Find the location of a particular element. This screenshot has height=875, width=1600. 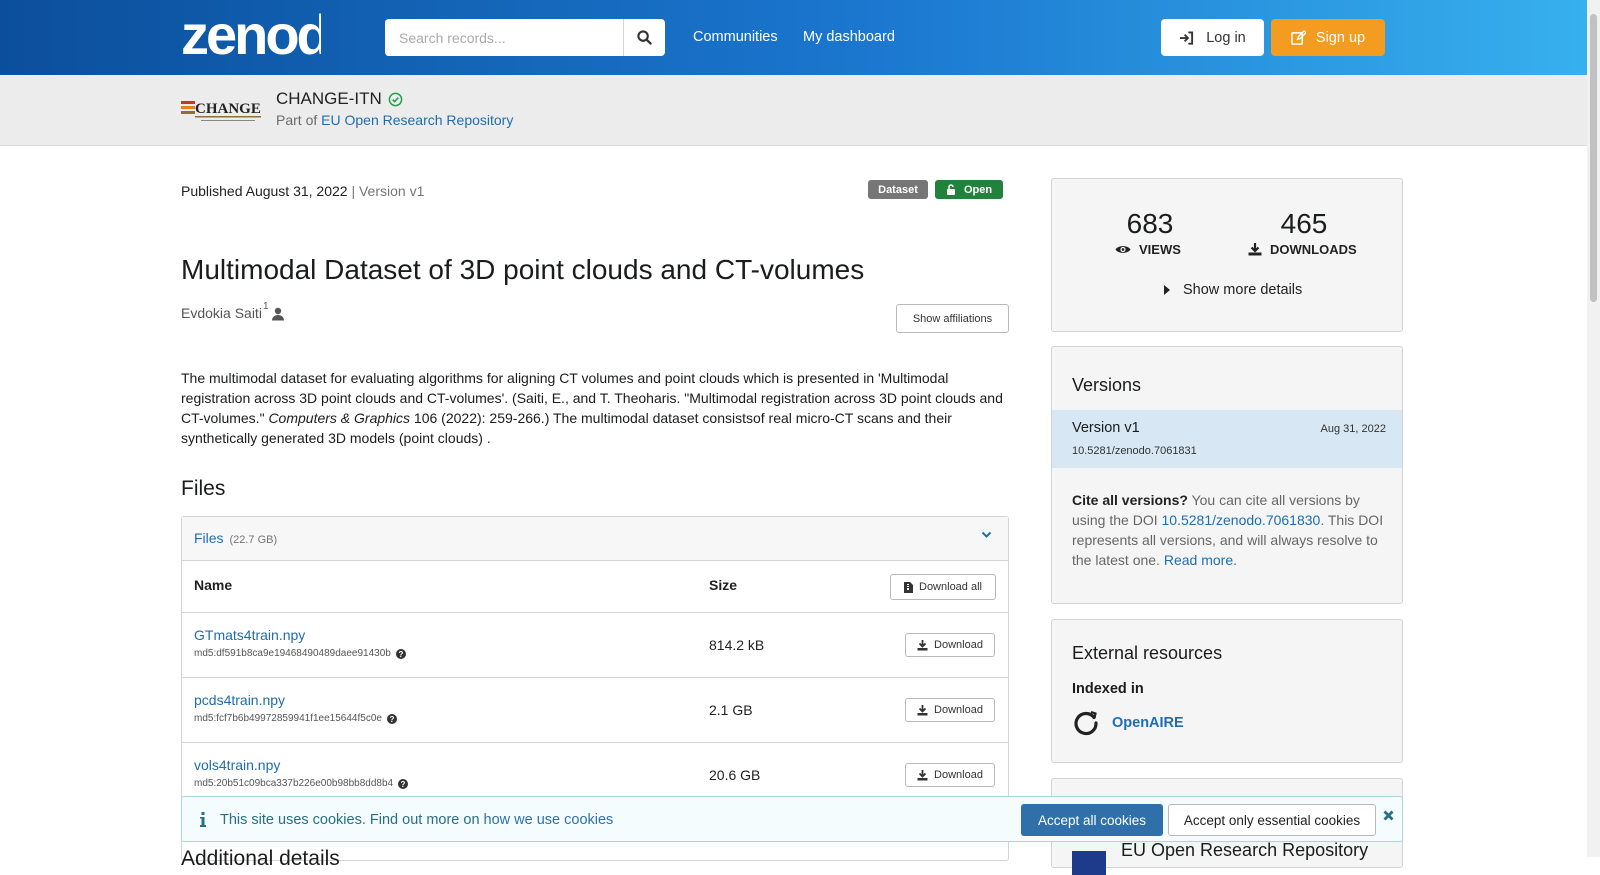

parent-community-link: EU Open Research Repository is located at coordinates (417, 120).